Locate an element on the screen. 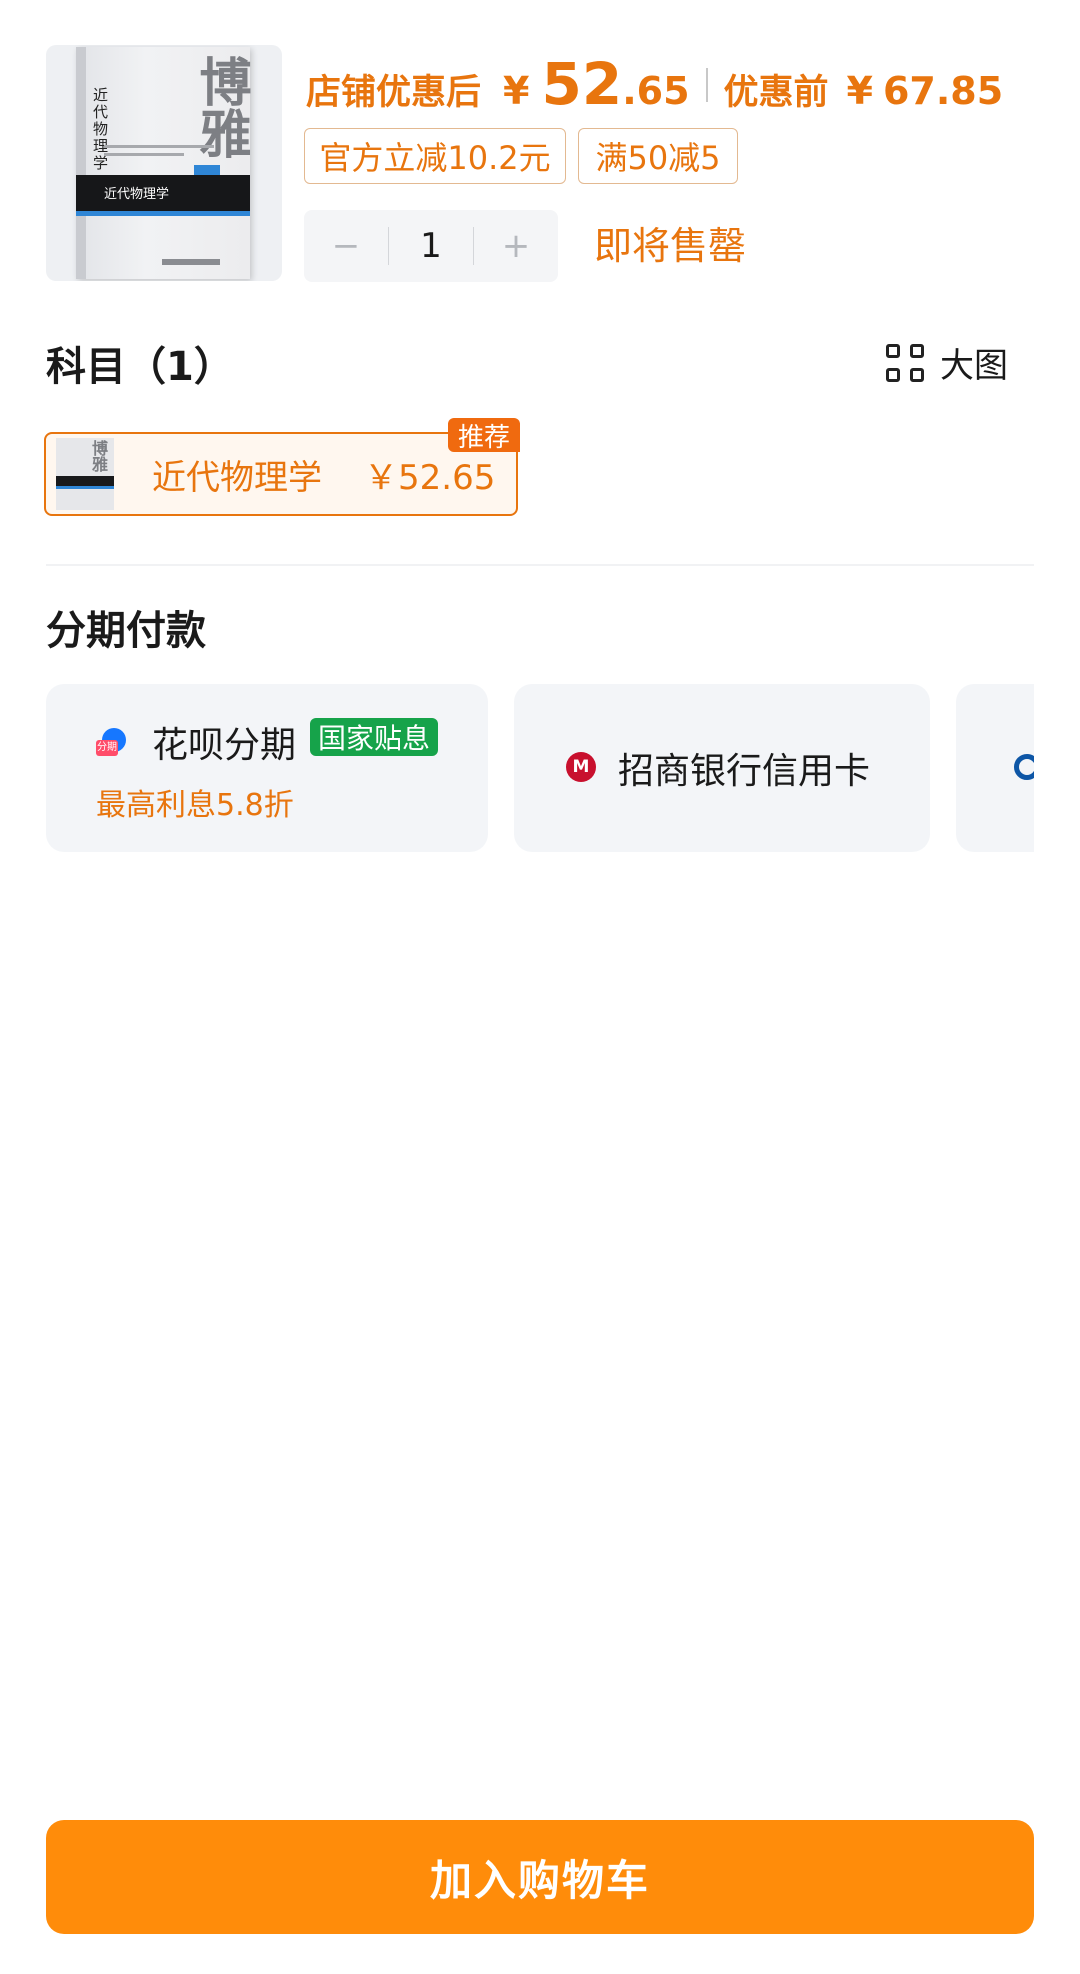 This screenshot has height=1974, width=1080. discounted-price-integer: 52 is located at coordinates (582, 84).